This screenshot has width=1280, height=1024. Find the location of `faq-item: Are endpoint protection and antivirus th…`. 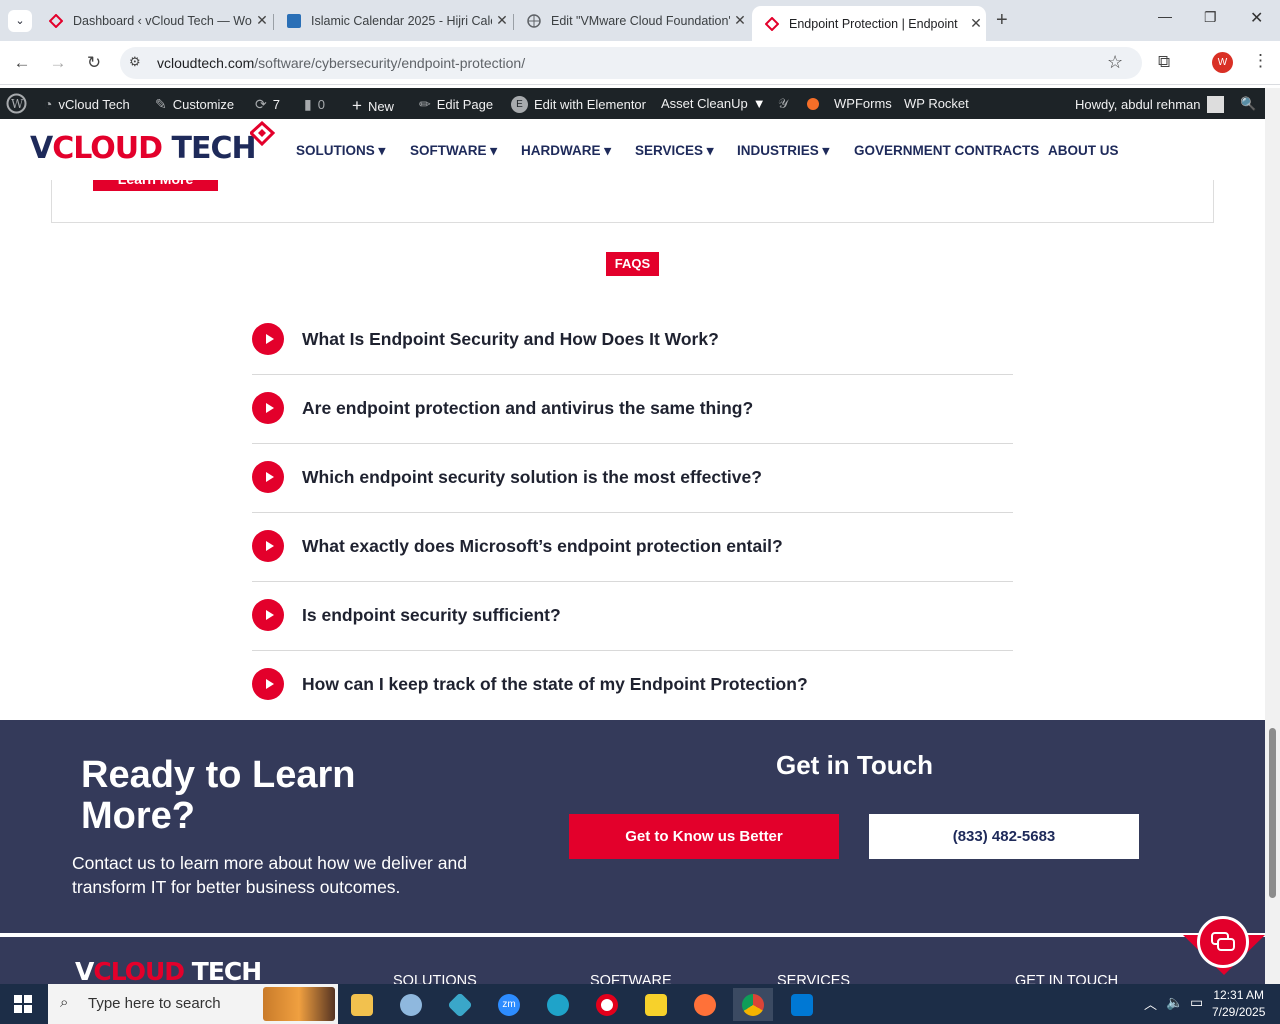

faq-item: Are endpoint protection and antivirus th… is located at coordinates (632, 409).